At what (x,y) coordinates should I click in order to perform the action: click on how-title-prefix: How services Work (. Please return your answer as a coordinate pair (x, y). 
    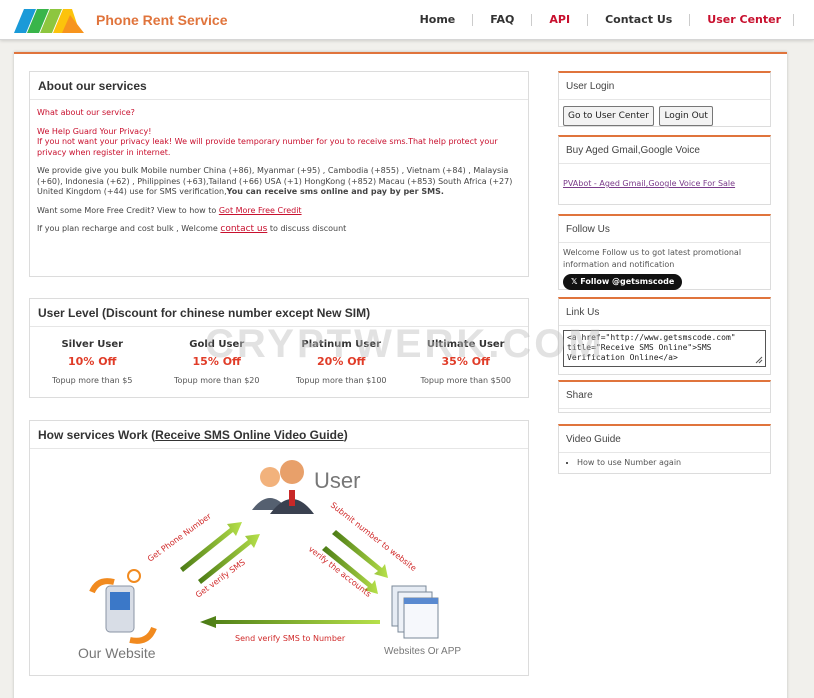
    Looking at the image, I should click on (97, 435).